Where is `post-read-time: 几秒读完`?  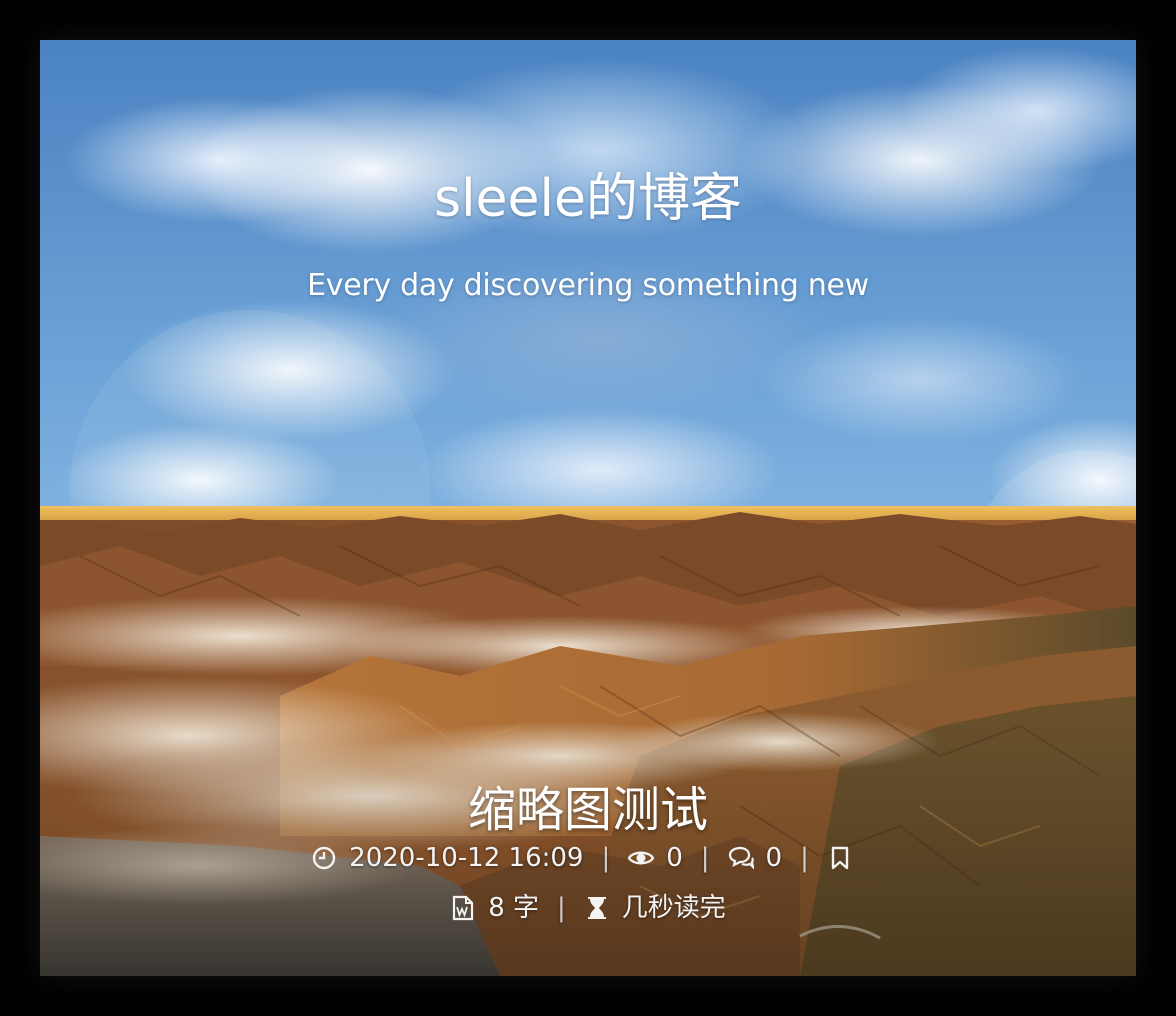
post-read-time: 几秒读完 is located at coordinates (655, 908).